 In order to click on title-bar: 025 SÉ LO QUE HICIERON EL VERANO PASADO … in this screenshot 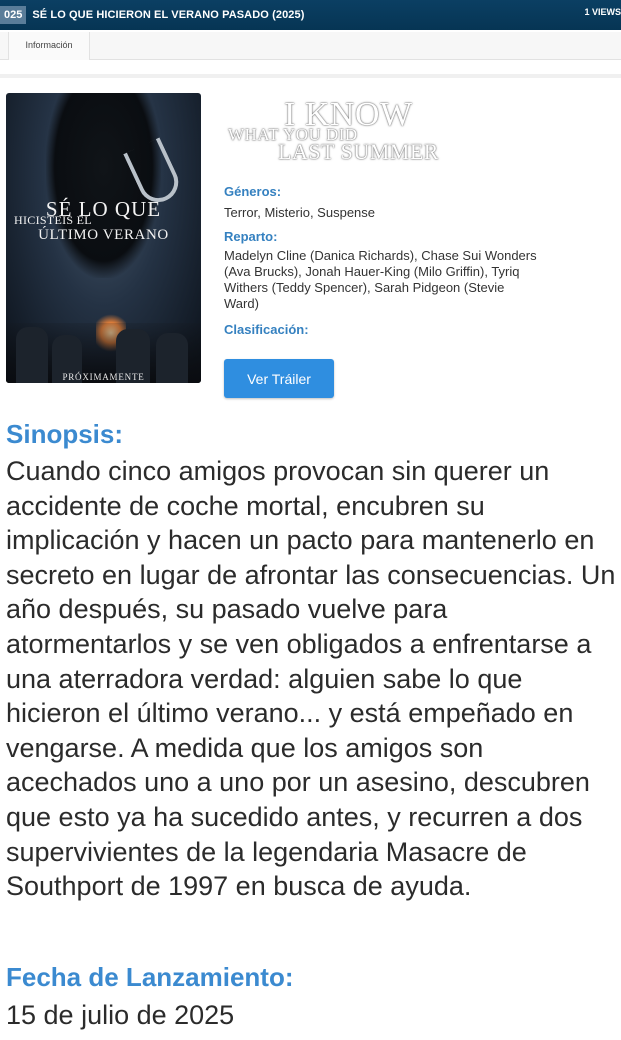, I will do `click(310, 15)`.